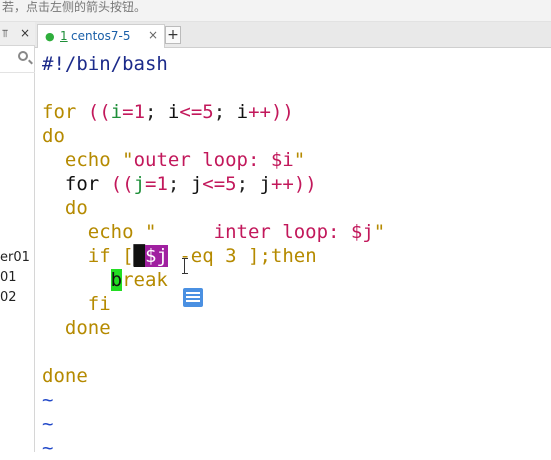  Describe the element at coordinates (190, 184) in the screenshot. I see `code-line: for ((j=1; j<=5; j++))` at that location.